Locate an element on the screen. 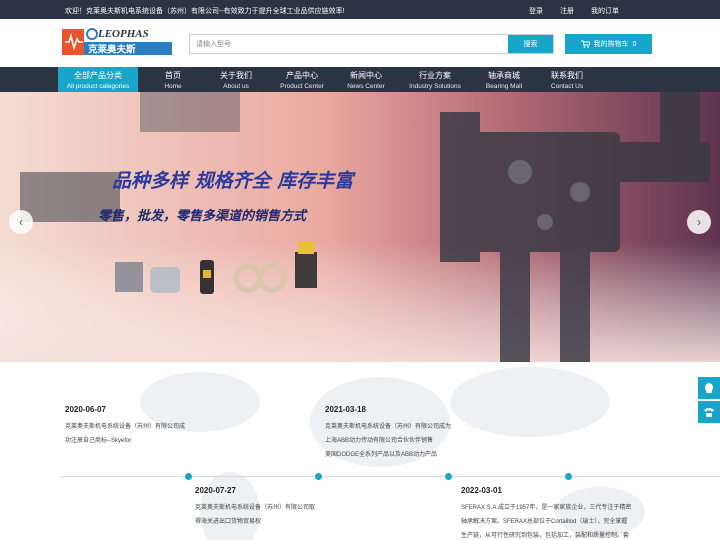 This screenshot has width=720, height=540. qq-chat-button is located at coordinates (709, 388).